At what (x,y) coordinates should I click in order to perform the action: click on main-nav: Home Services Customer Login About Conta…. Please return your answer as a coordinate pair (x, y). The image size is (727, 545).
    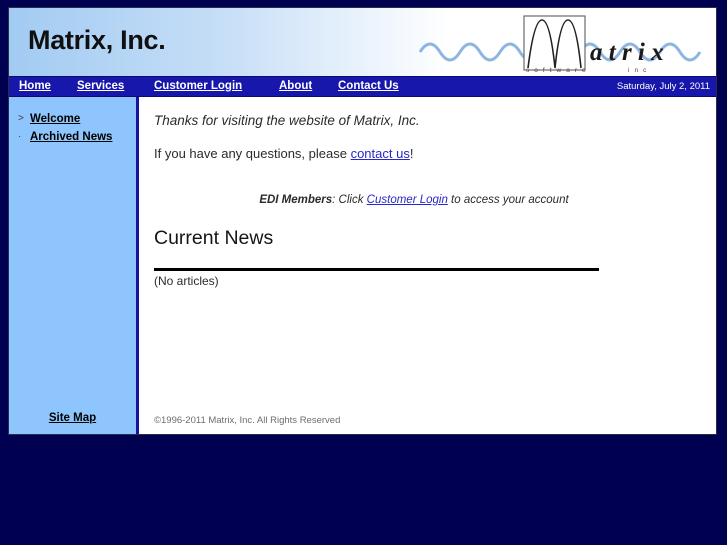
    Looking at the image, I should click on (362, 86).